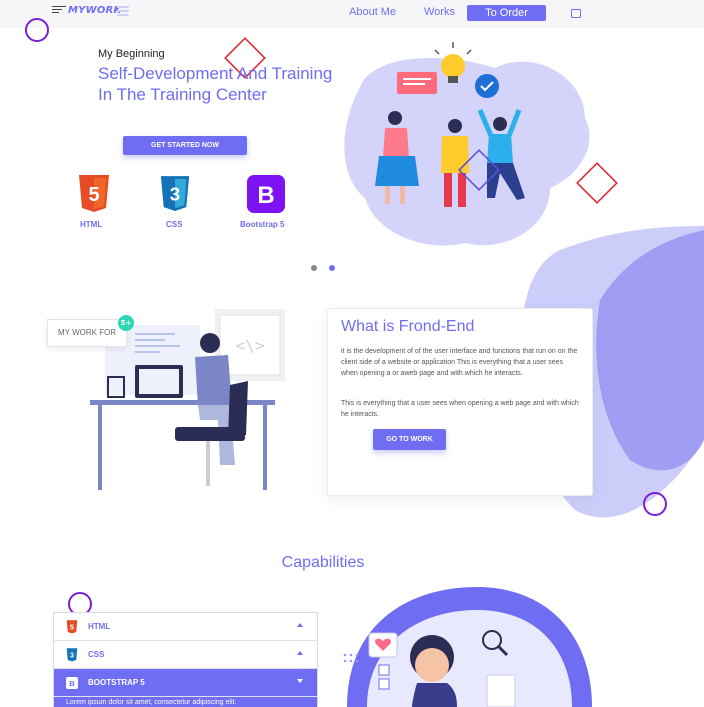  I want to click on accordion-item-css: 3 CSS, so click(185, 655).